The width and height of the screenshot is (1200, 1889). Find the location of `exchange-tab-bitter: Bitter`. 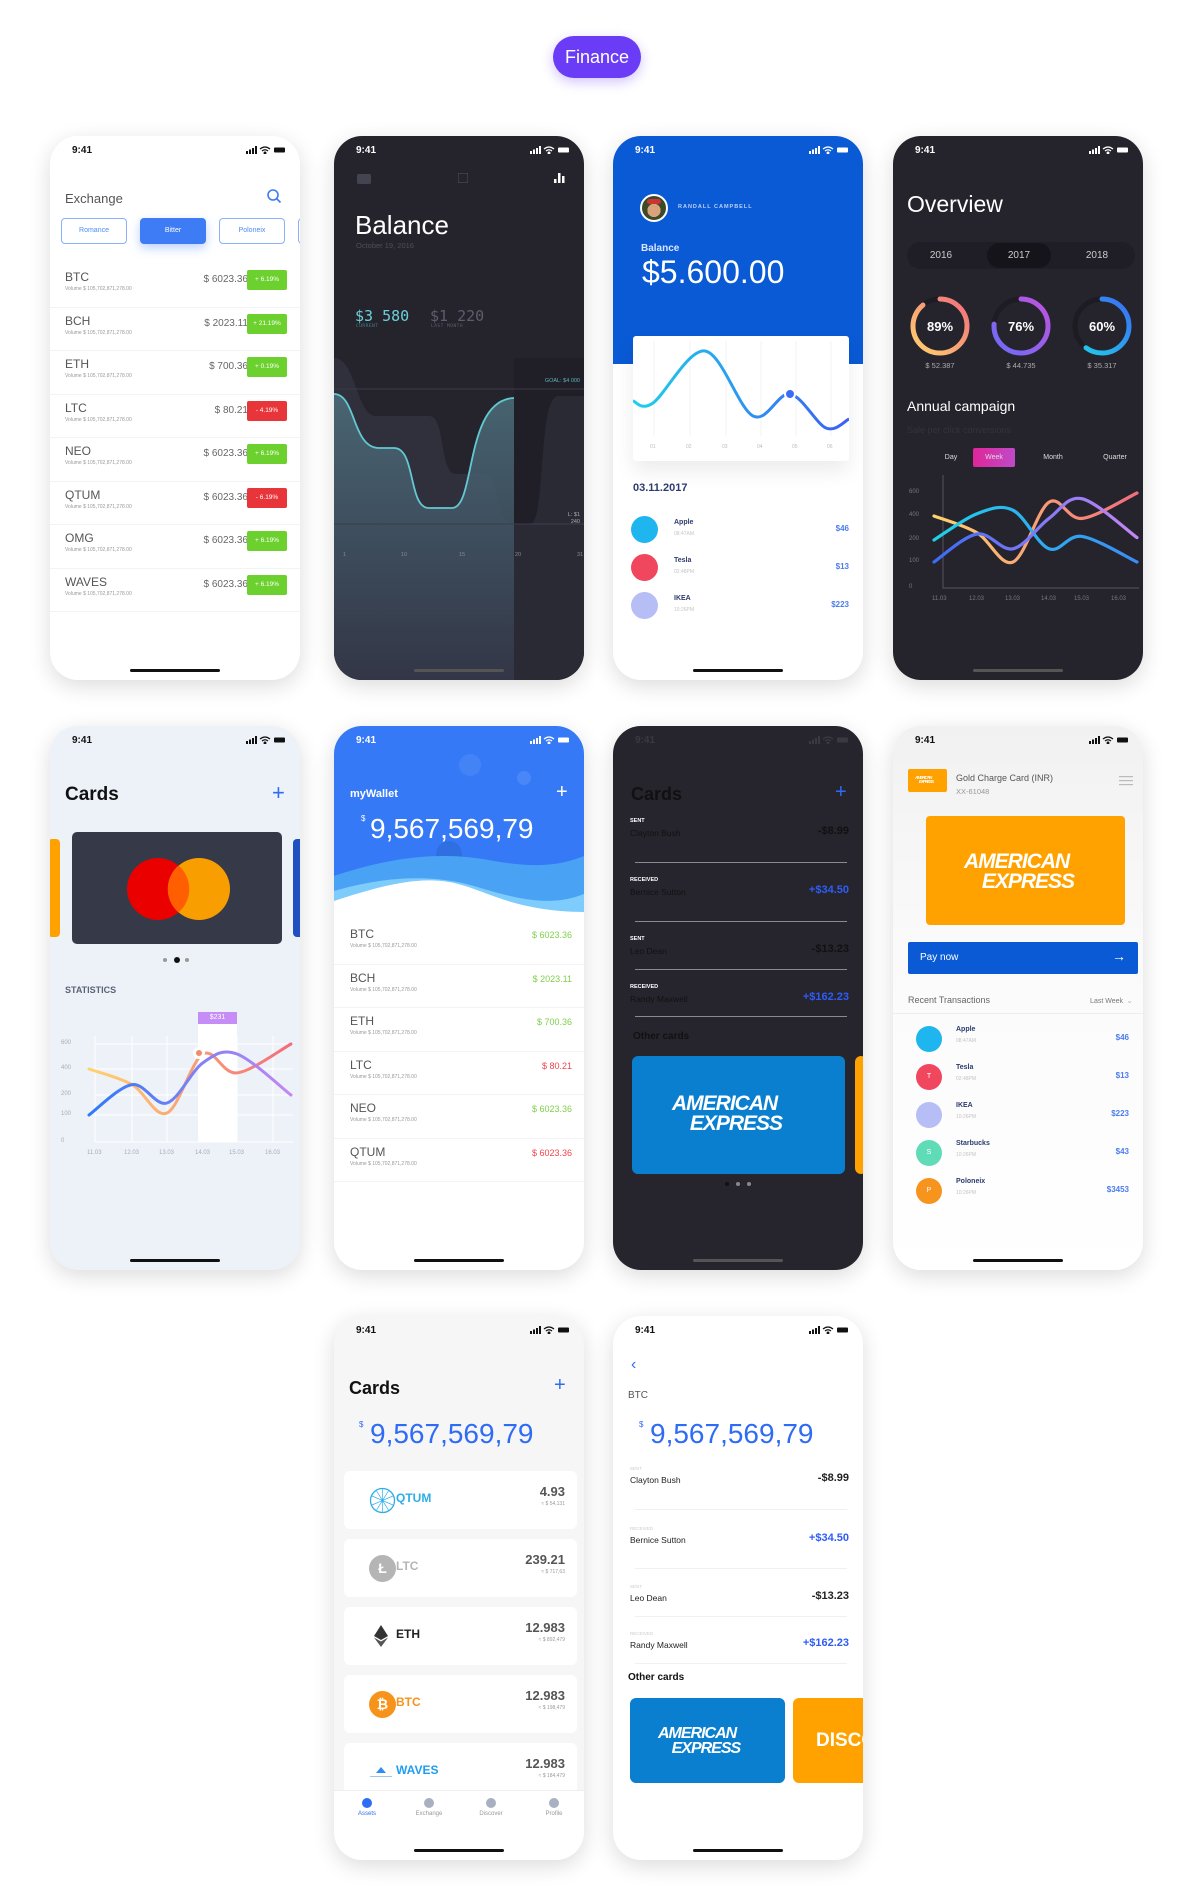

exchange-tab-bitter: Bitter is located at coordinates (173, 231).